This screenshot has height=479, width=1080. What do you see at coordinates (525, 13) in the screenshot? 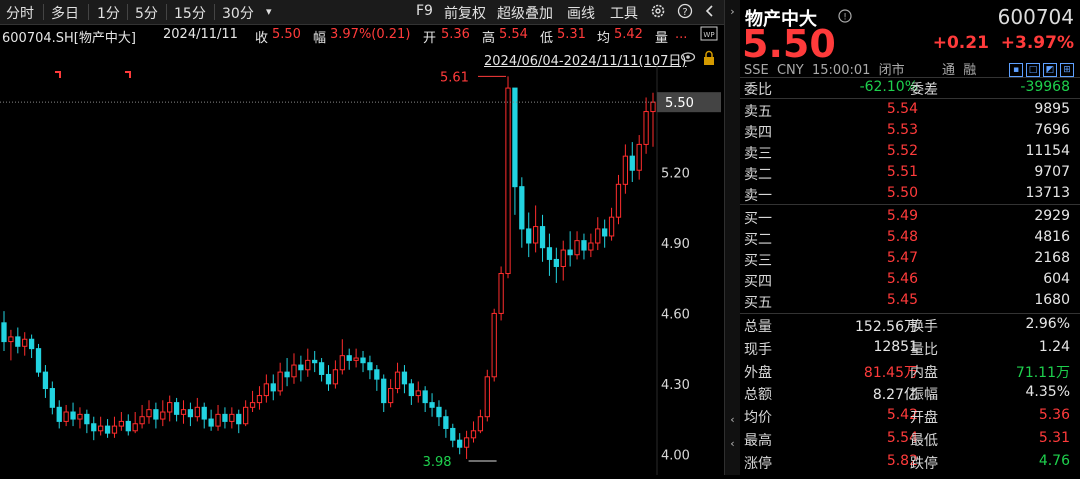
I see `overlay-button: 超级叠加` at bounding box center [525, 13].